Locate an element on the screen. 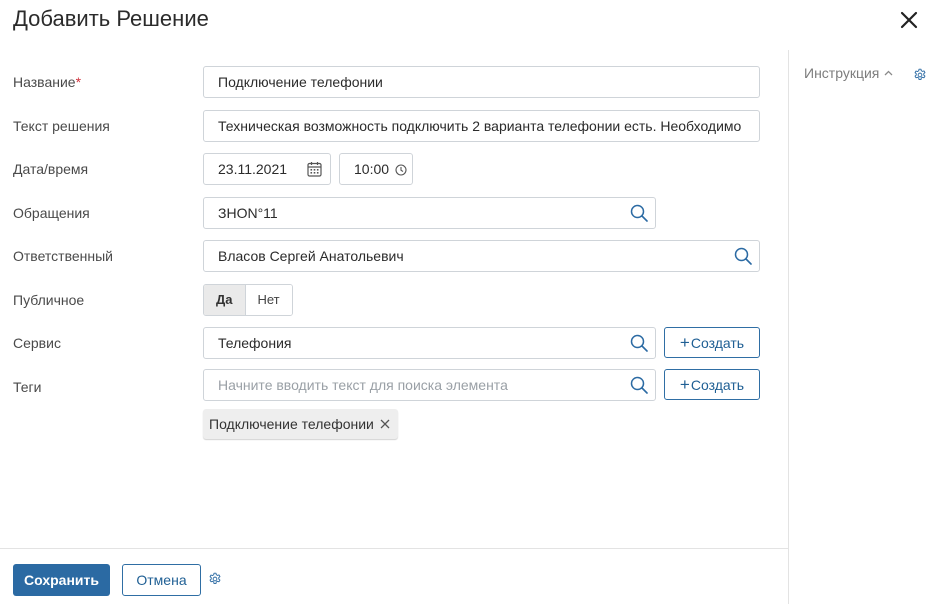 The image size is (930, 604). close-icon is located at coordinates (909, 20).